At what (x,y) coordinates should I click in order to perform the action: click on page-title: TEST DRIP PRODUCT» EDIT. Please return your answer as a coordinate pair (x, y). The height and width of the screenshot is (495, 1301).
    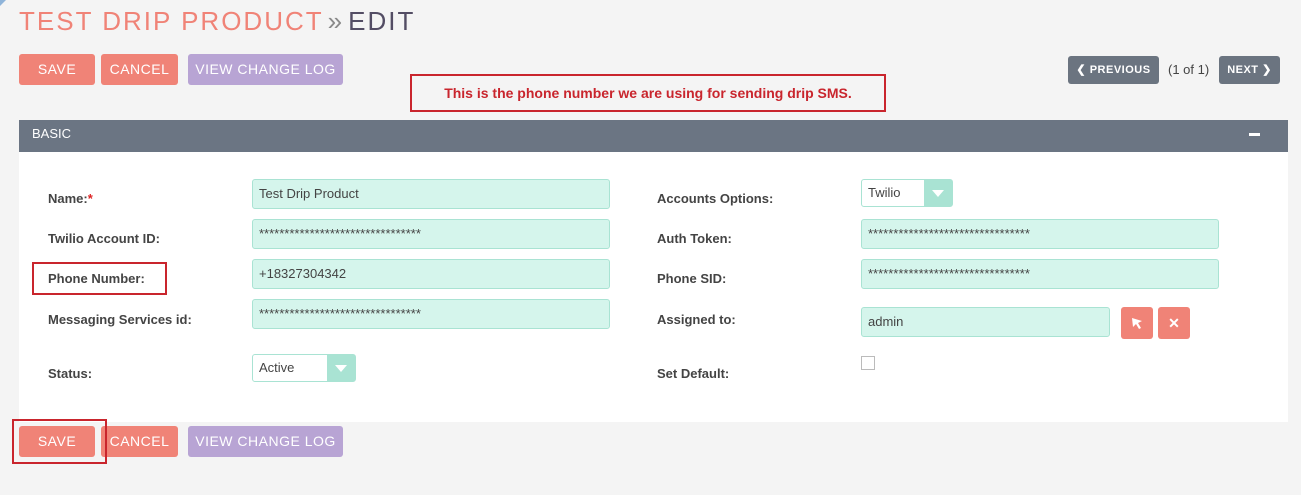
    Looking at the image, I should click on (217, 21).